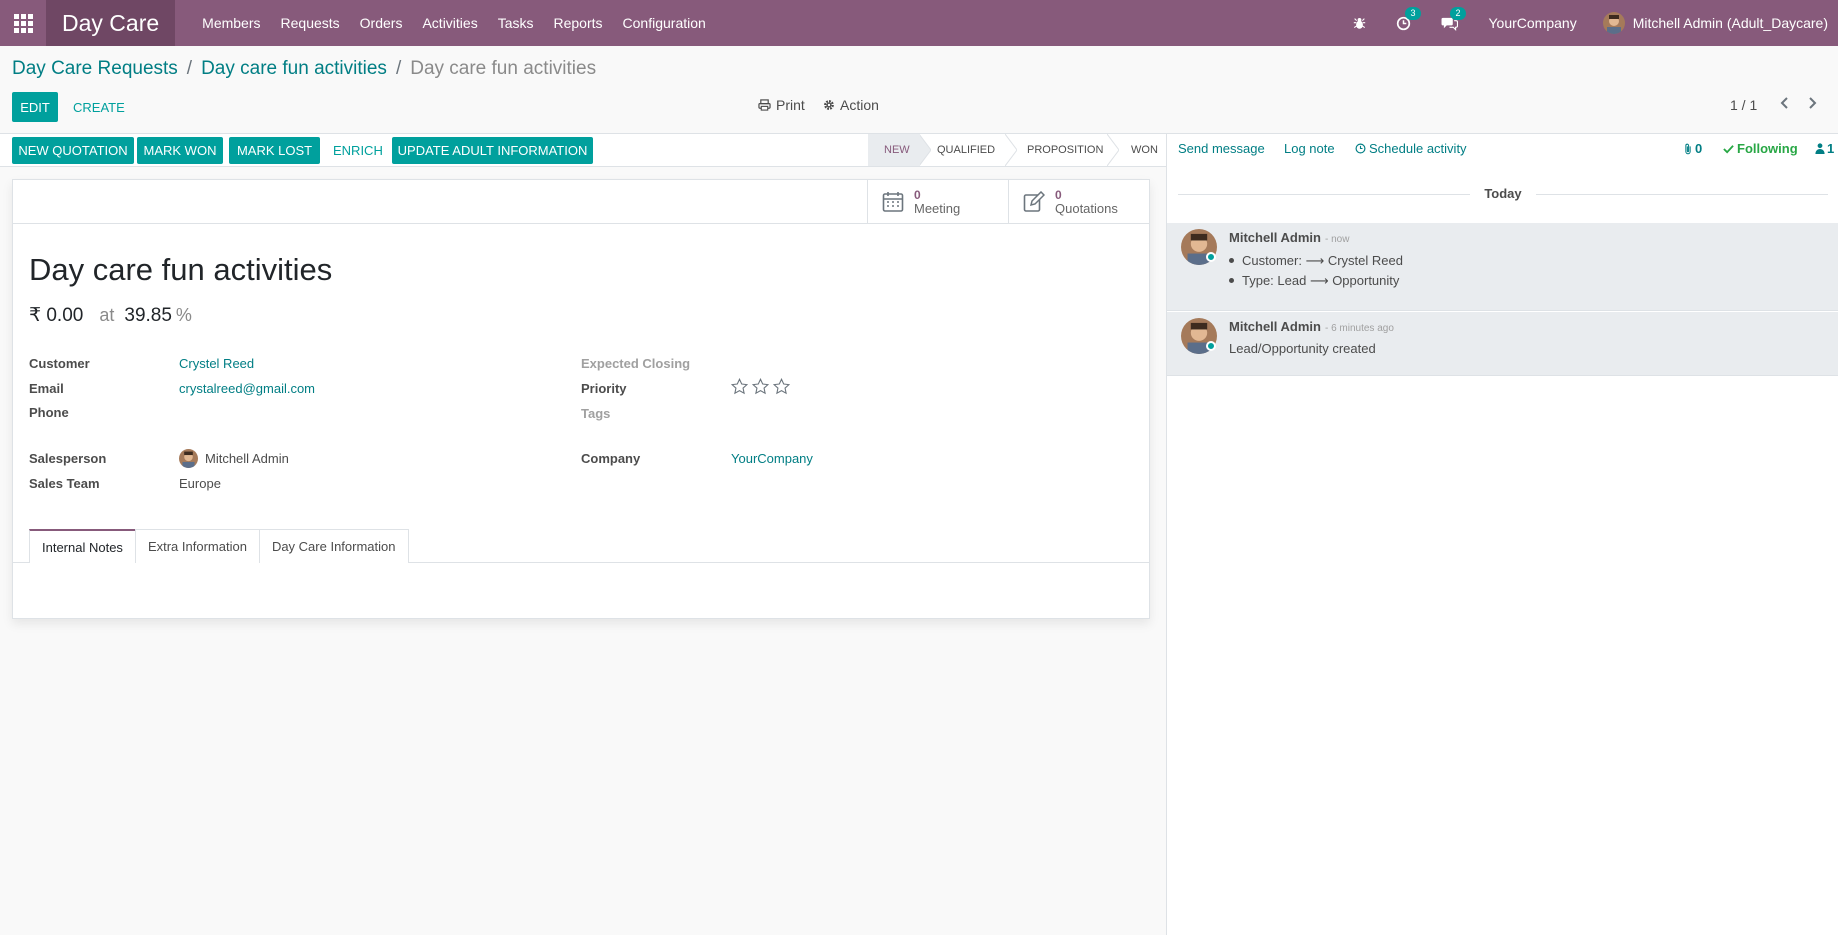 The height and width of the screenshot is (935, 1838). What do you see at coordinates (1453, 18) in the screenshot?
I see `messages-chat-icon: 2` at bounding box center [1453, 18].